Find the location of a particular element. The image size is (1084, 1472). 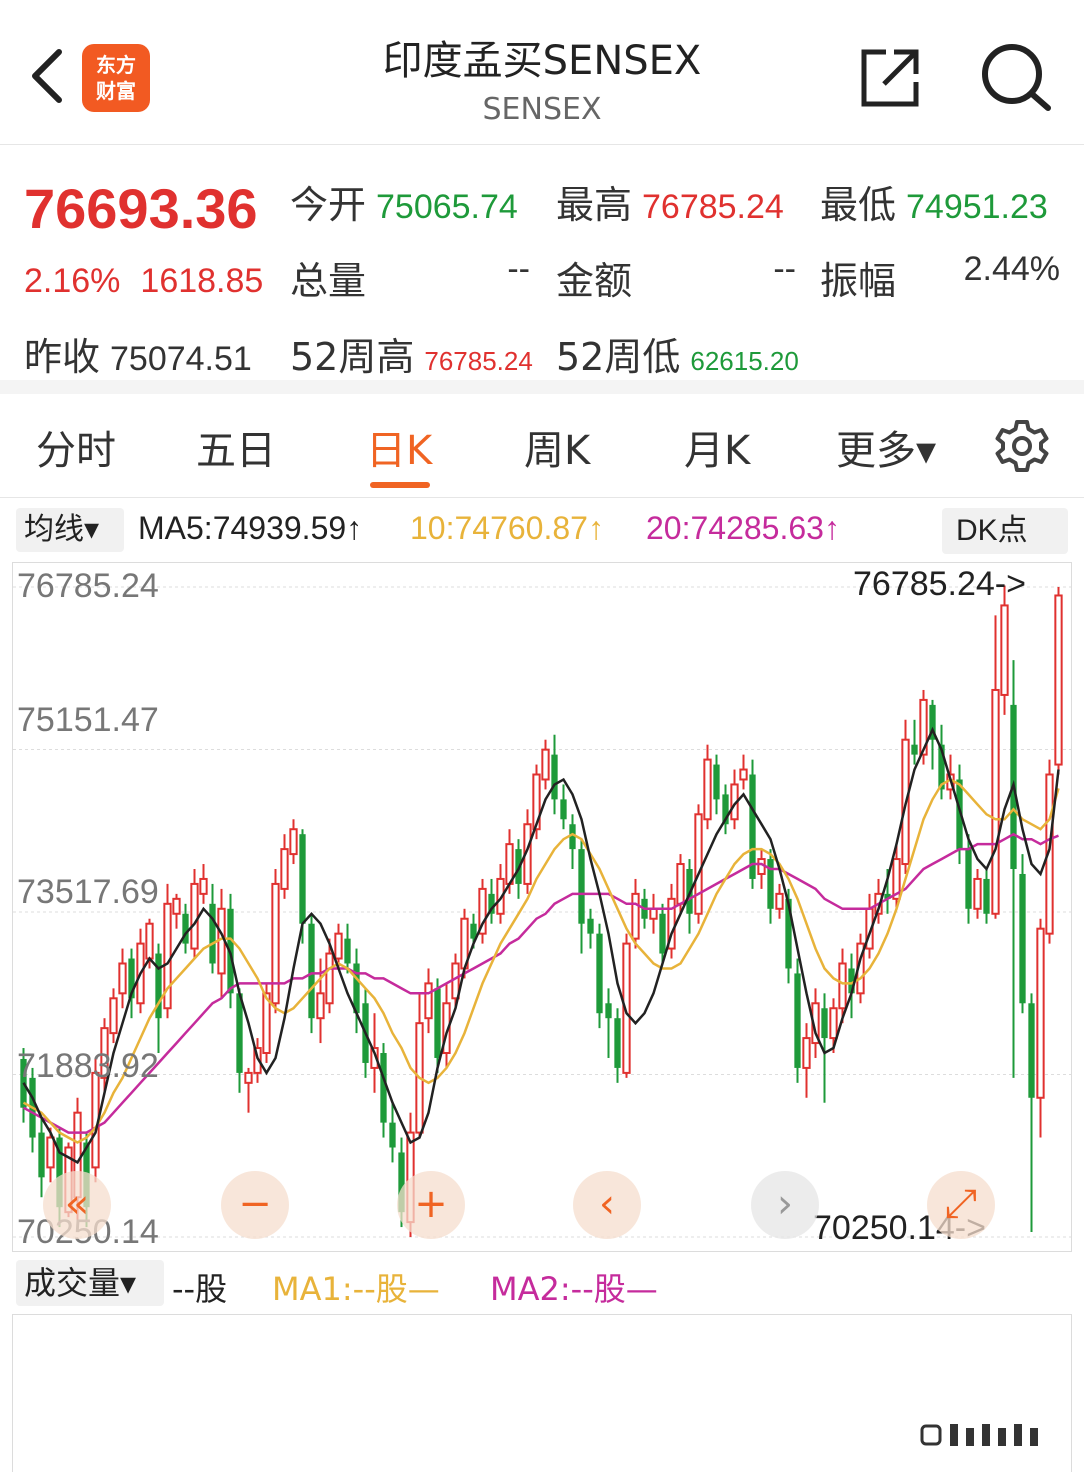

price-change: 2.16% 1618.85 is located at coordinates (153, 281).